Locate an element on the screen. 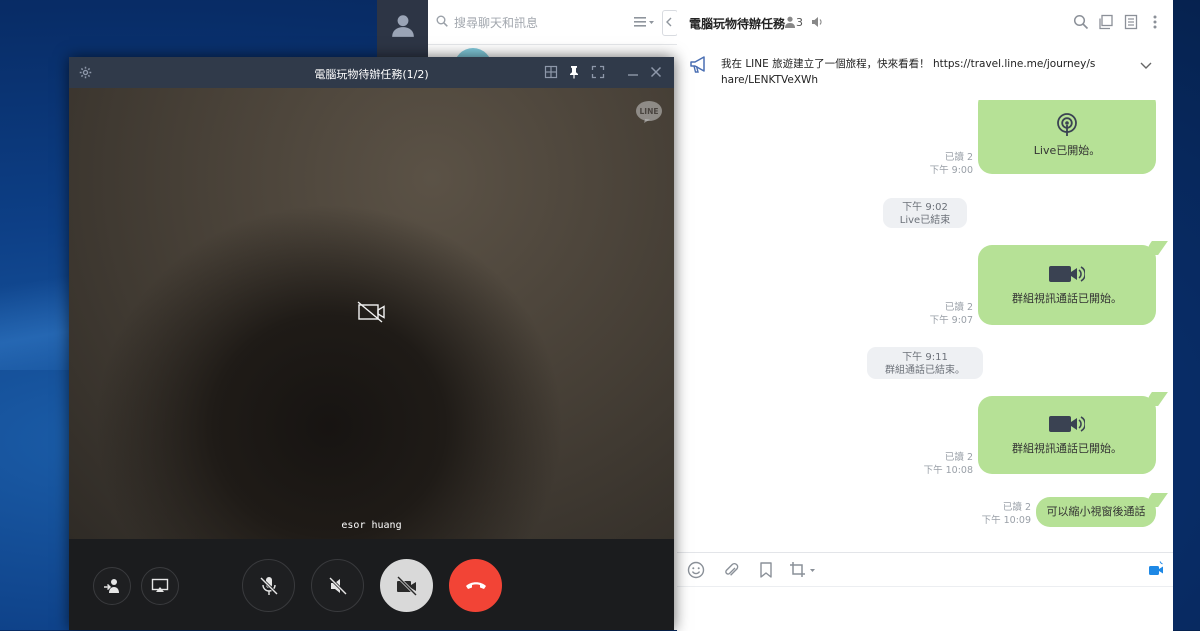 Image resolution: width=1200 pixels, height=631 pixels. add-person-icon is located at coordinates (111, 586).